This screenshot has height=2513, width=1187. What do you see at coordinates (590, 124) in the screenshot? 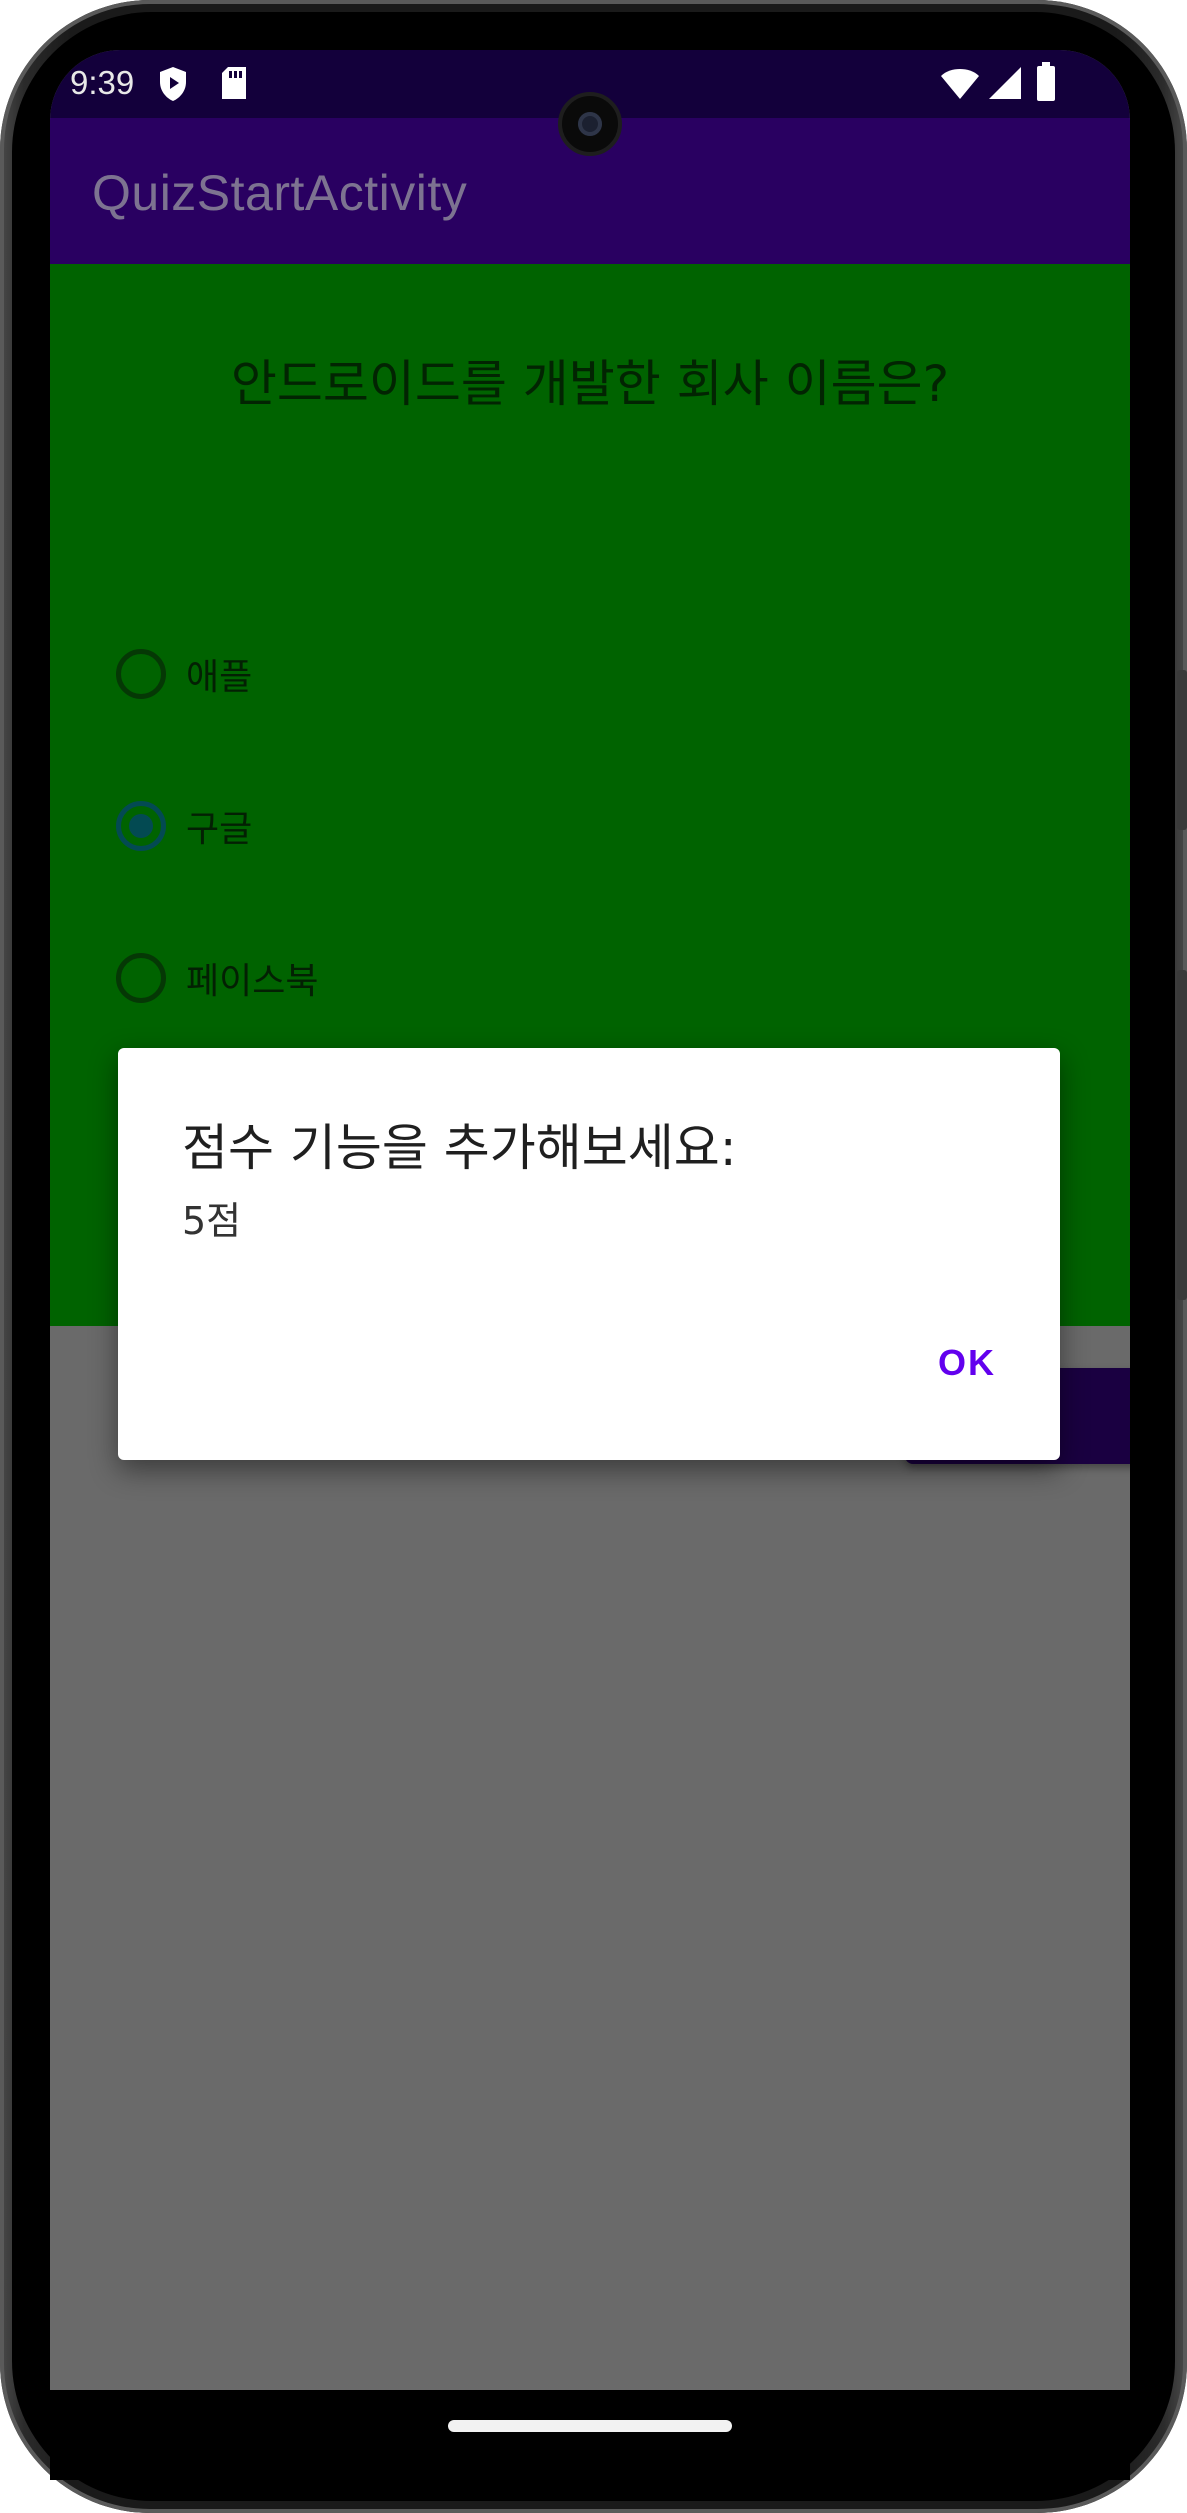
I see `front-camera` at bounding box center [590, 124].